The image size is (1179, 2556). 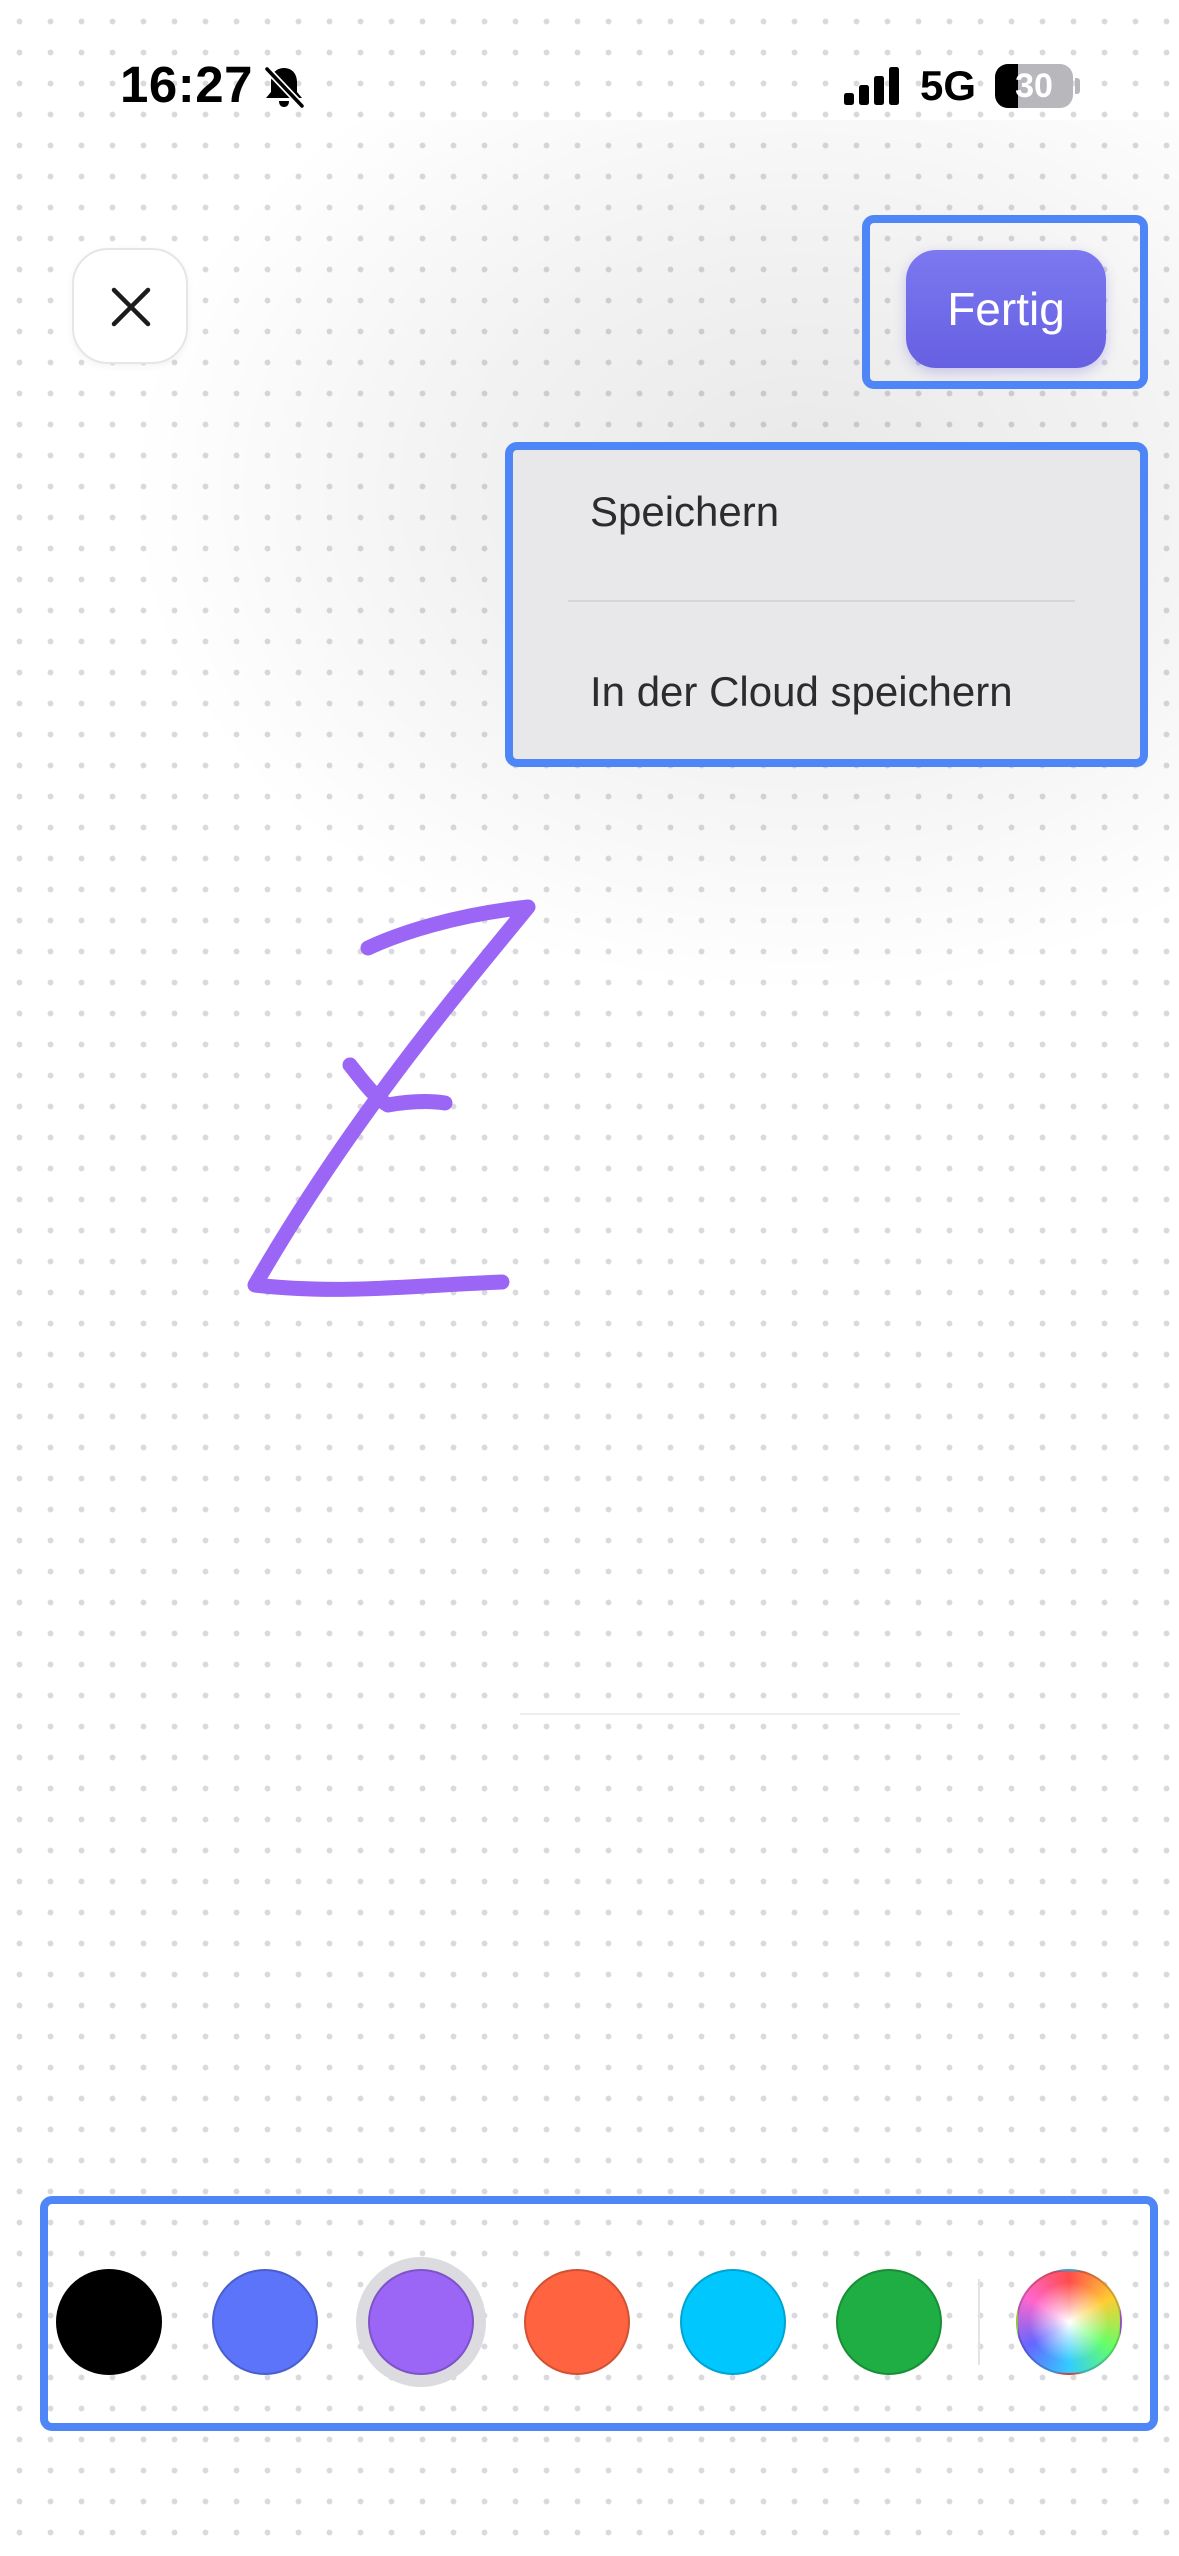 I want to click on battery-cap, so click(x=1077, y=86).